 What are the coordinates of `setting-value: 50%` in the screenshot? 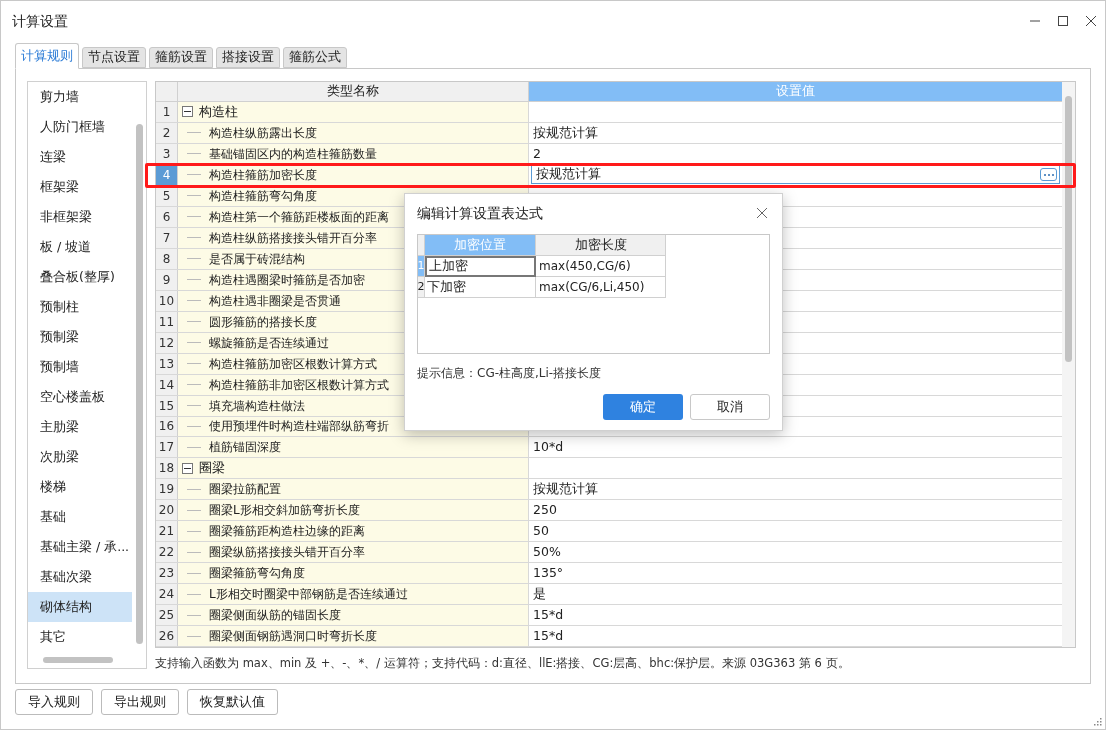 It's located at (546, 551).